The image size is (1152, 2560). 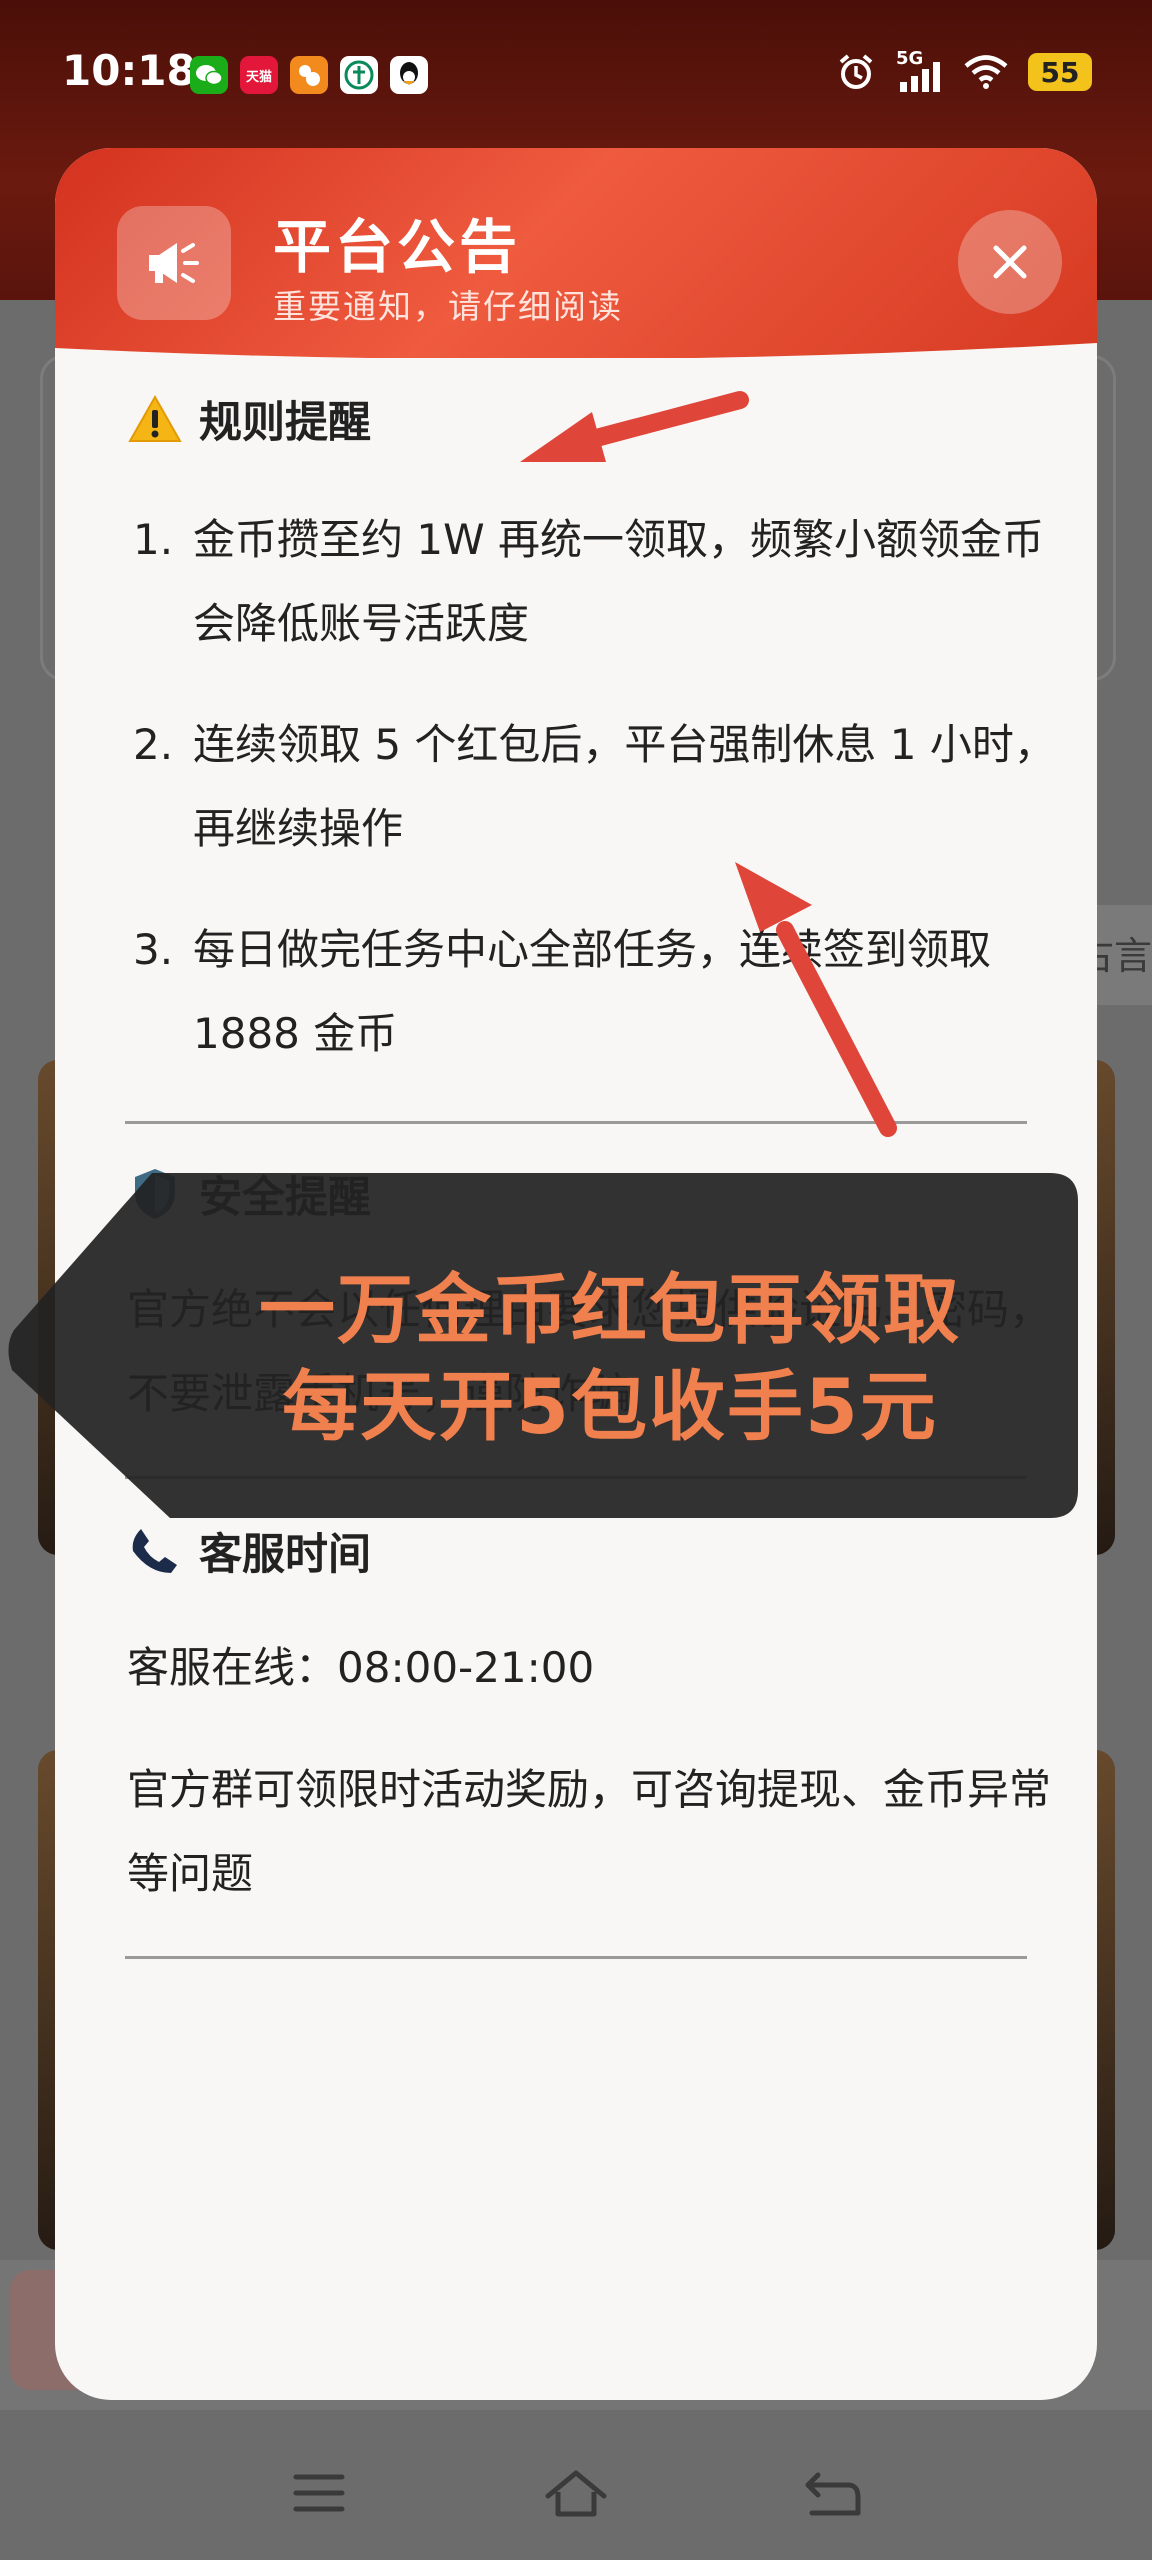 What do you see at coordinates (589, 1831) in the screenshot?
I see `service-group-text: 官方群可领限时活动奖励，可咨询提现、金币异常等问题` at bounding box center [589, 1831].